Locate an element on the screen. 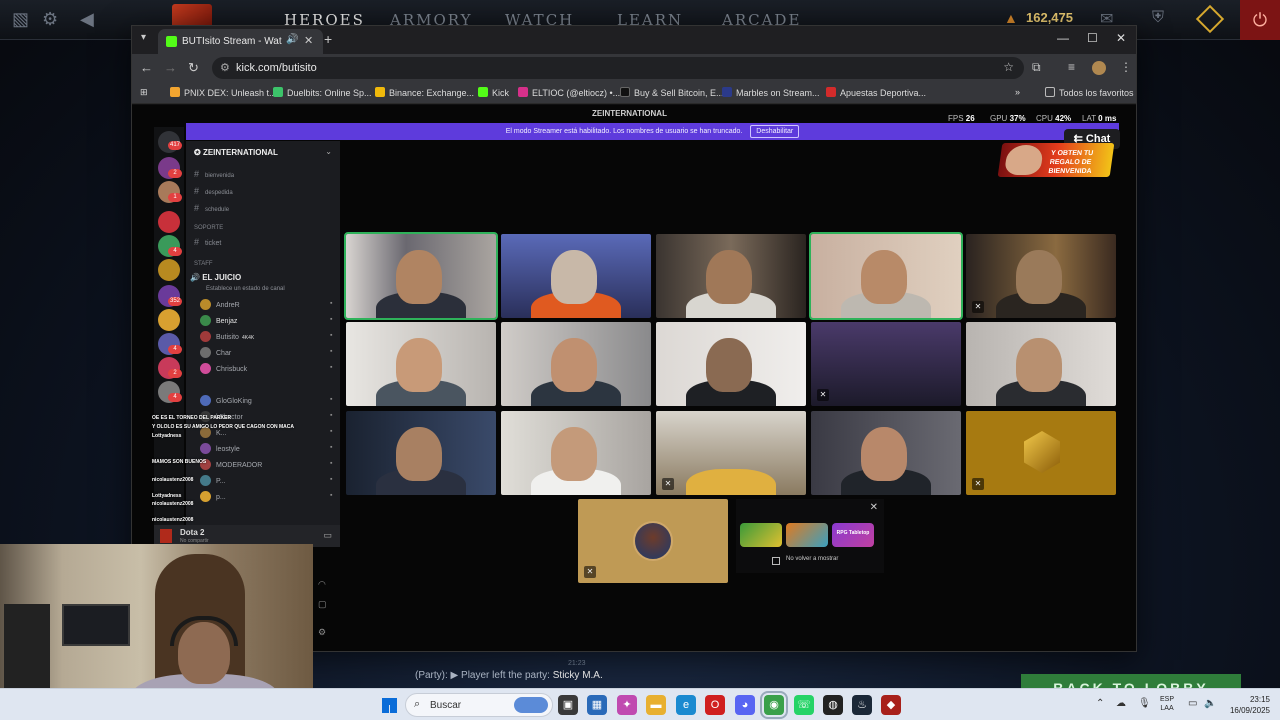 The width and height of the screenshot is (1280, 720). address-bar: ⚙ kick.com/butisito ☆ is located at coordinates (618, 68).